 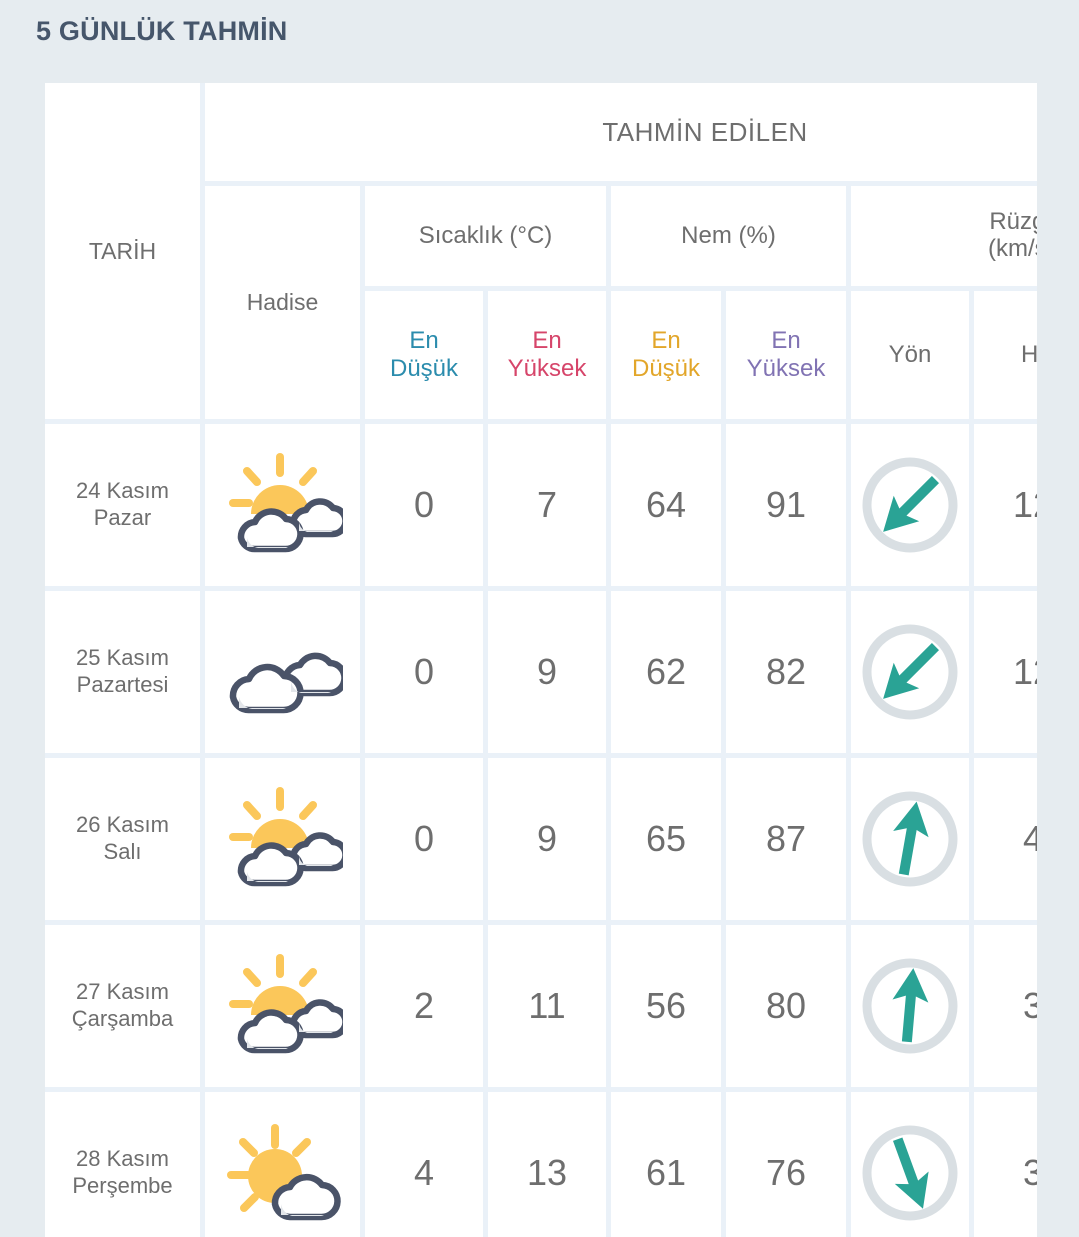 What do you see at coordinates (666, 1164) in the screenshot?
I see `cell-hum-low: 61` at bounding box center [666, 1164].